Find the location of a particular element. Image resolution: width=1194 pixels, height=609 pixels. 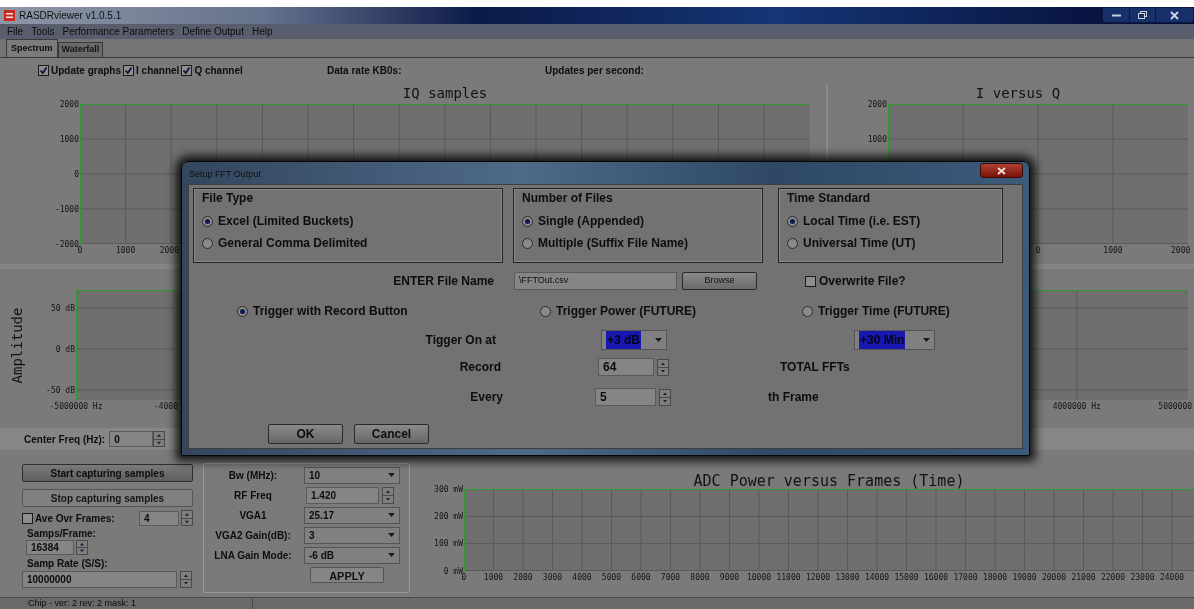

dropdown: 25.17 is located at coordinates (352, 515).